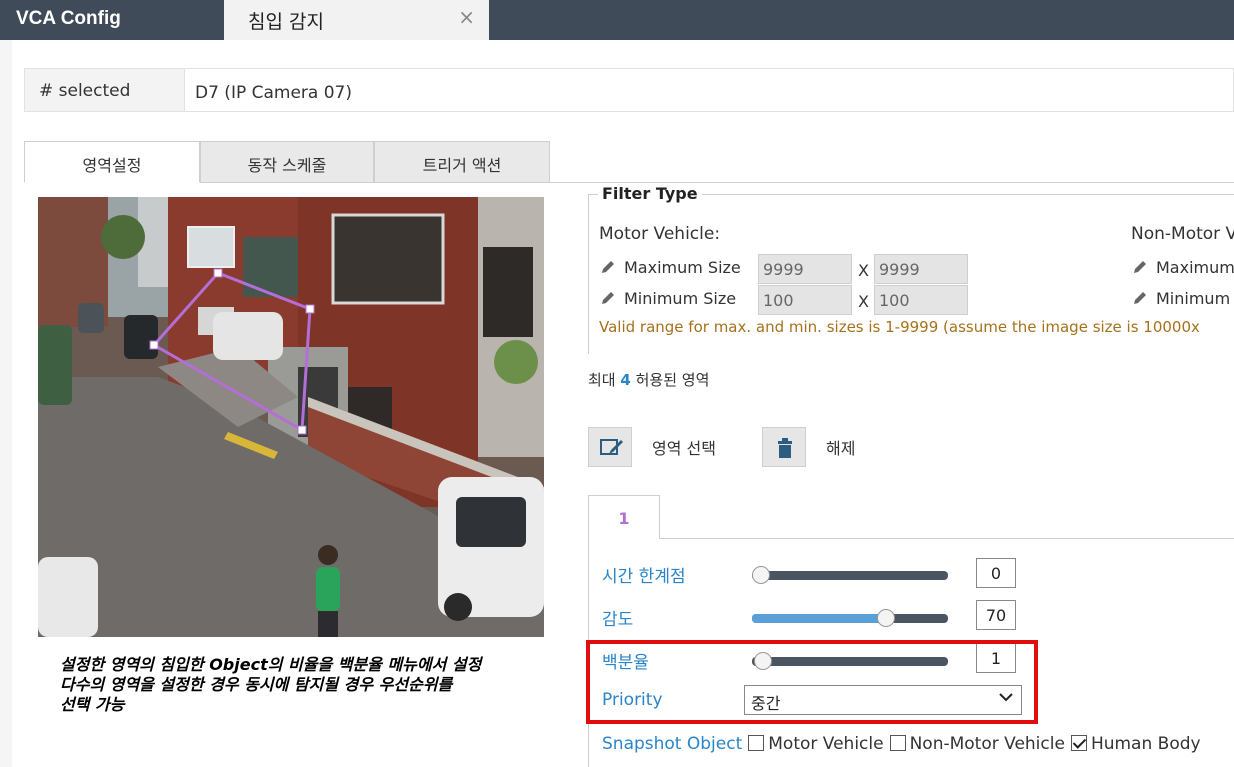  Describe the element at coordinates (650, 193) in the screenshot. I see `filter-type-legend: Filter Type` at that location.